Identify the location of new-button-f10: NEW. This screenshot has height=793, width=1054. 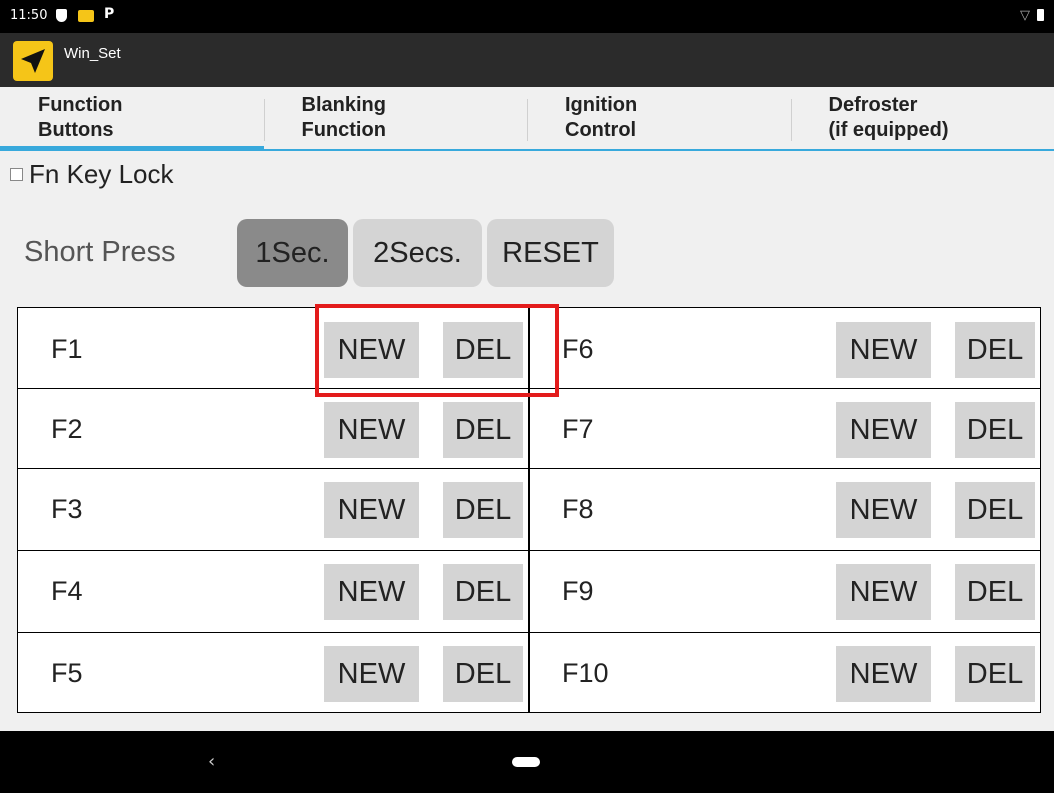
(883, 674).